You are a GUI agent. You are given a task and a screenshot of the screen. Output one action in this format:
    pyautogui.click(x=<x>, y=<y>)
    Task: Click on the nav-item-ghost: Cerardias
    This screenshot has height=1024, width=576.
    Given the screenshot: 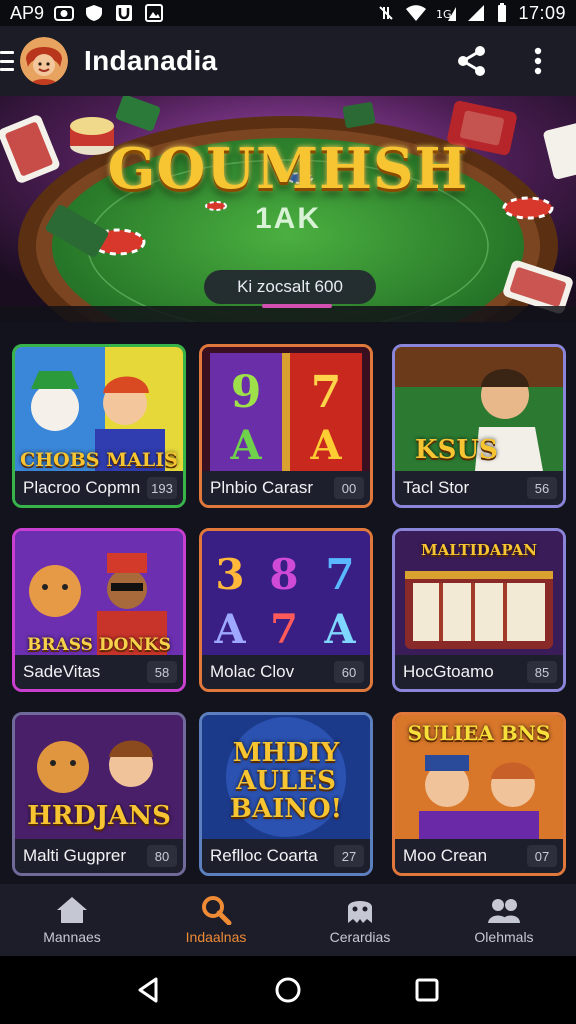 What is the action you would take?
    pyautogui.click(x=360, y=920)
    